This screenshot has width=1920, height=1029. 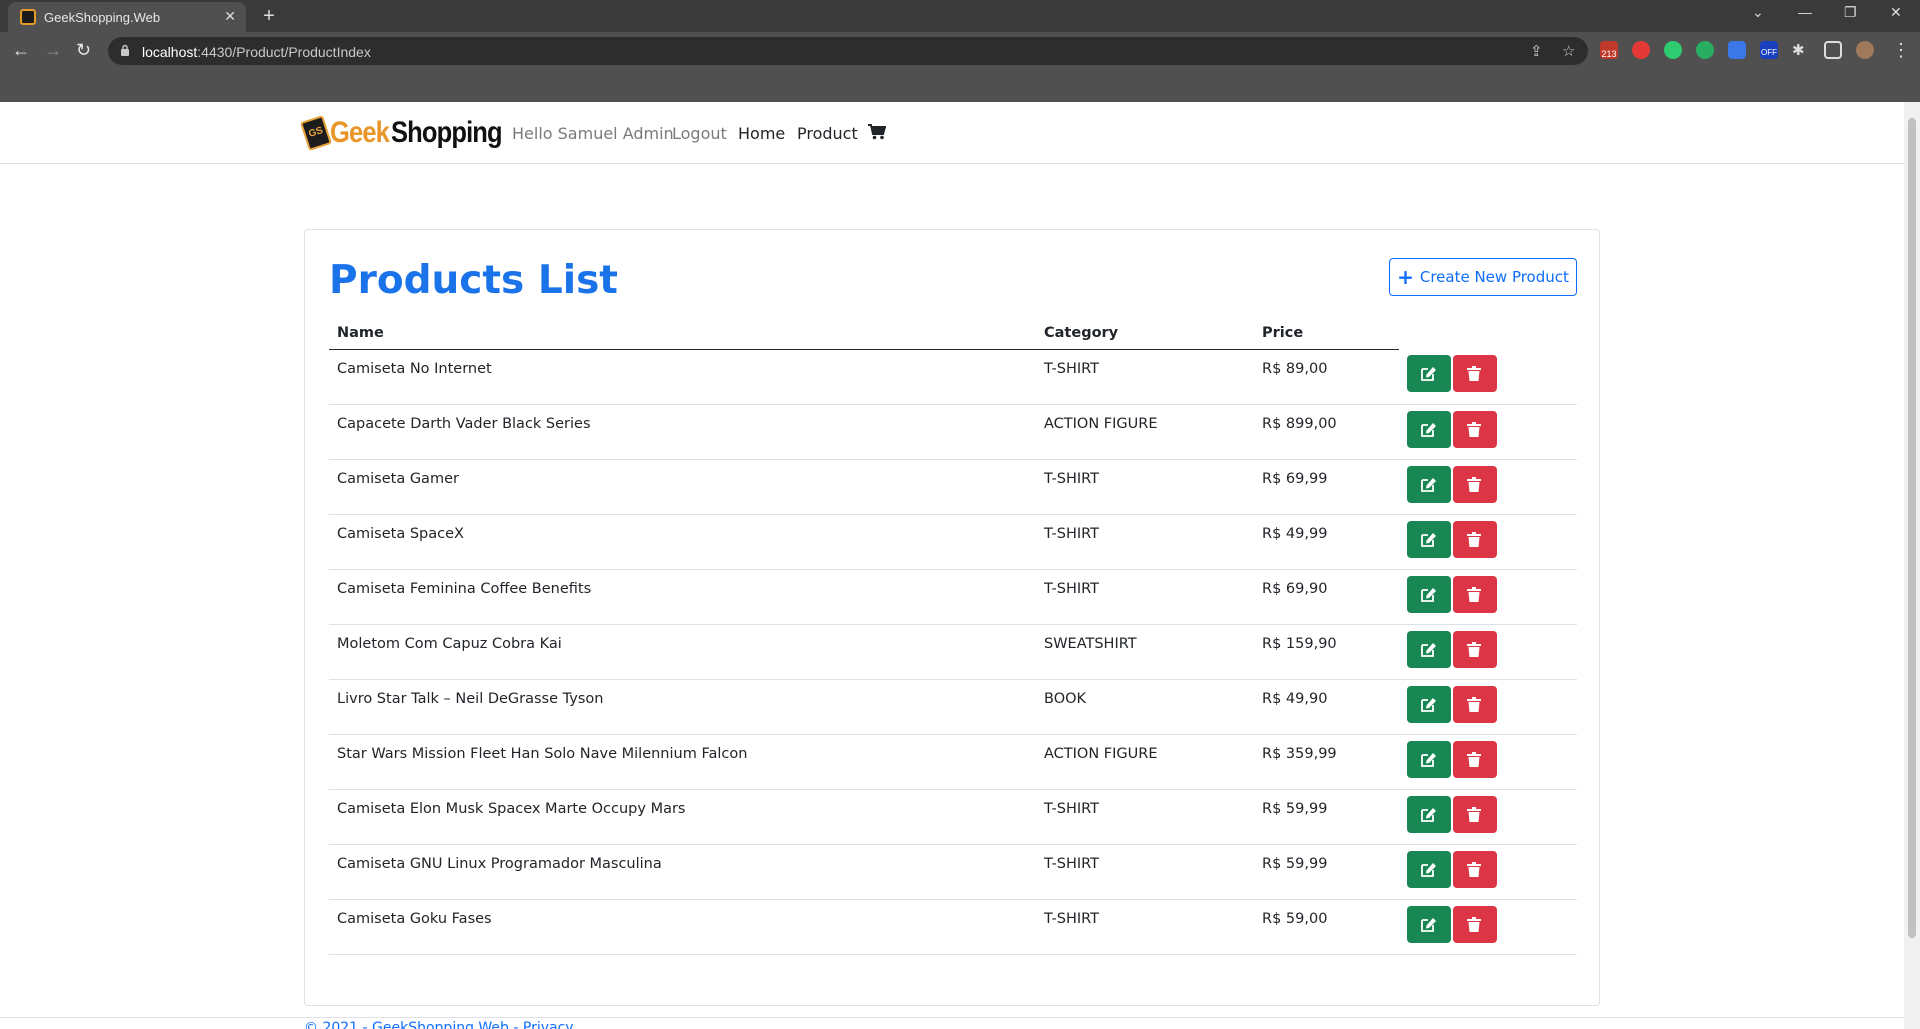 What do you see at coordinates (102, 17) in the screenshot?
I see `tab-title: GeekShopping.Web` at bounding box center [102, 17].